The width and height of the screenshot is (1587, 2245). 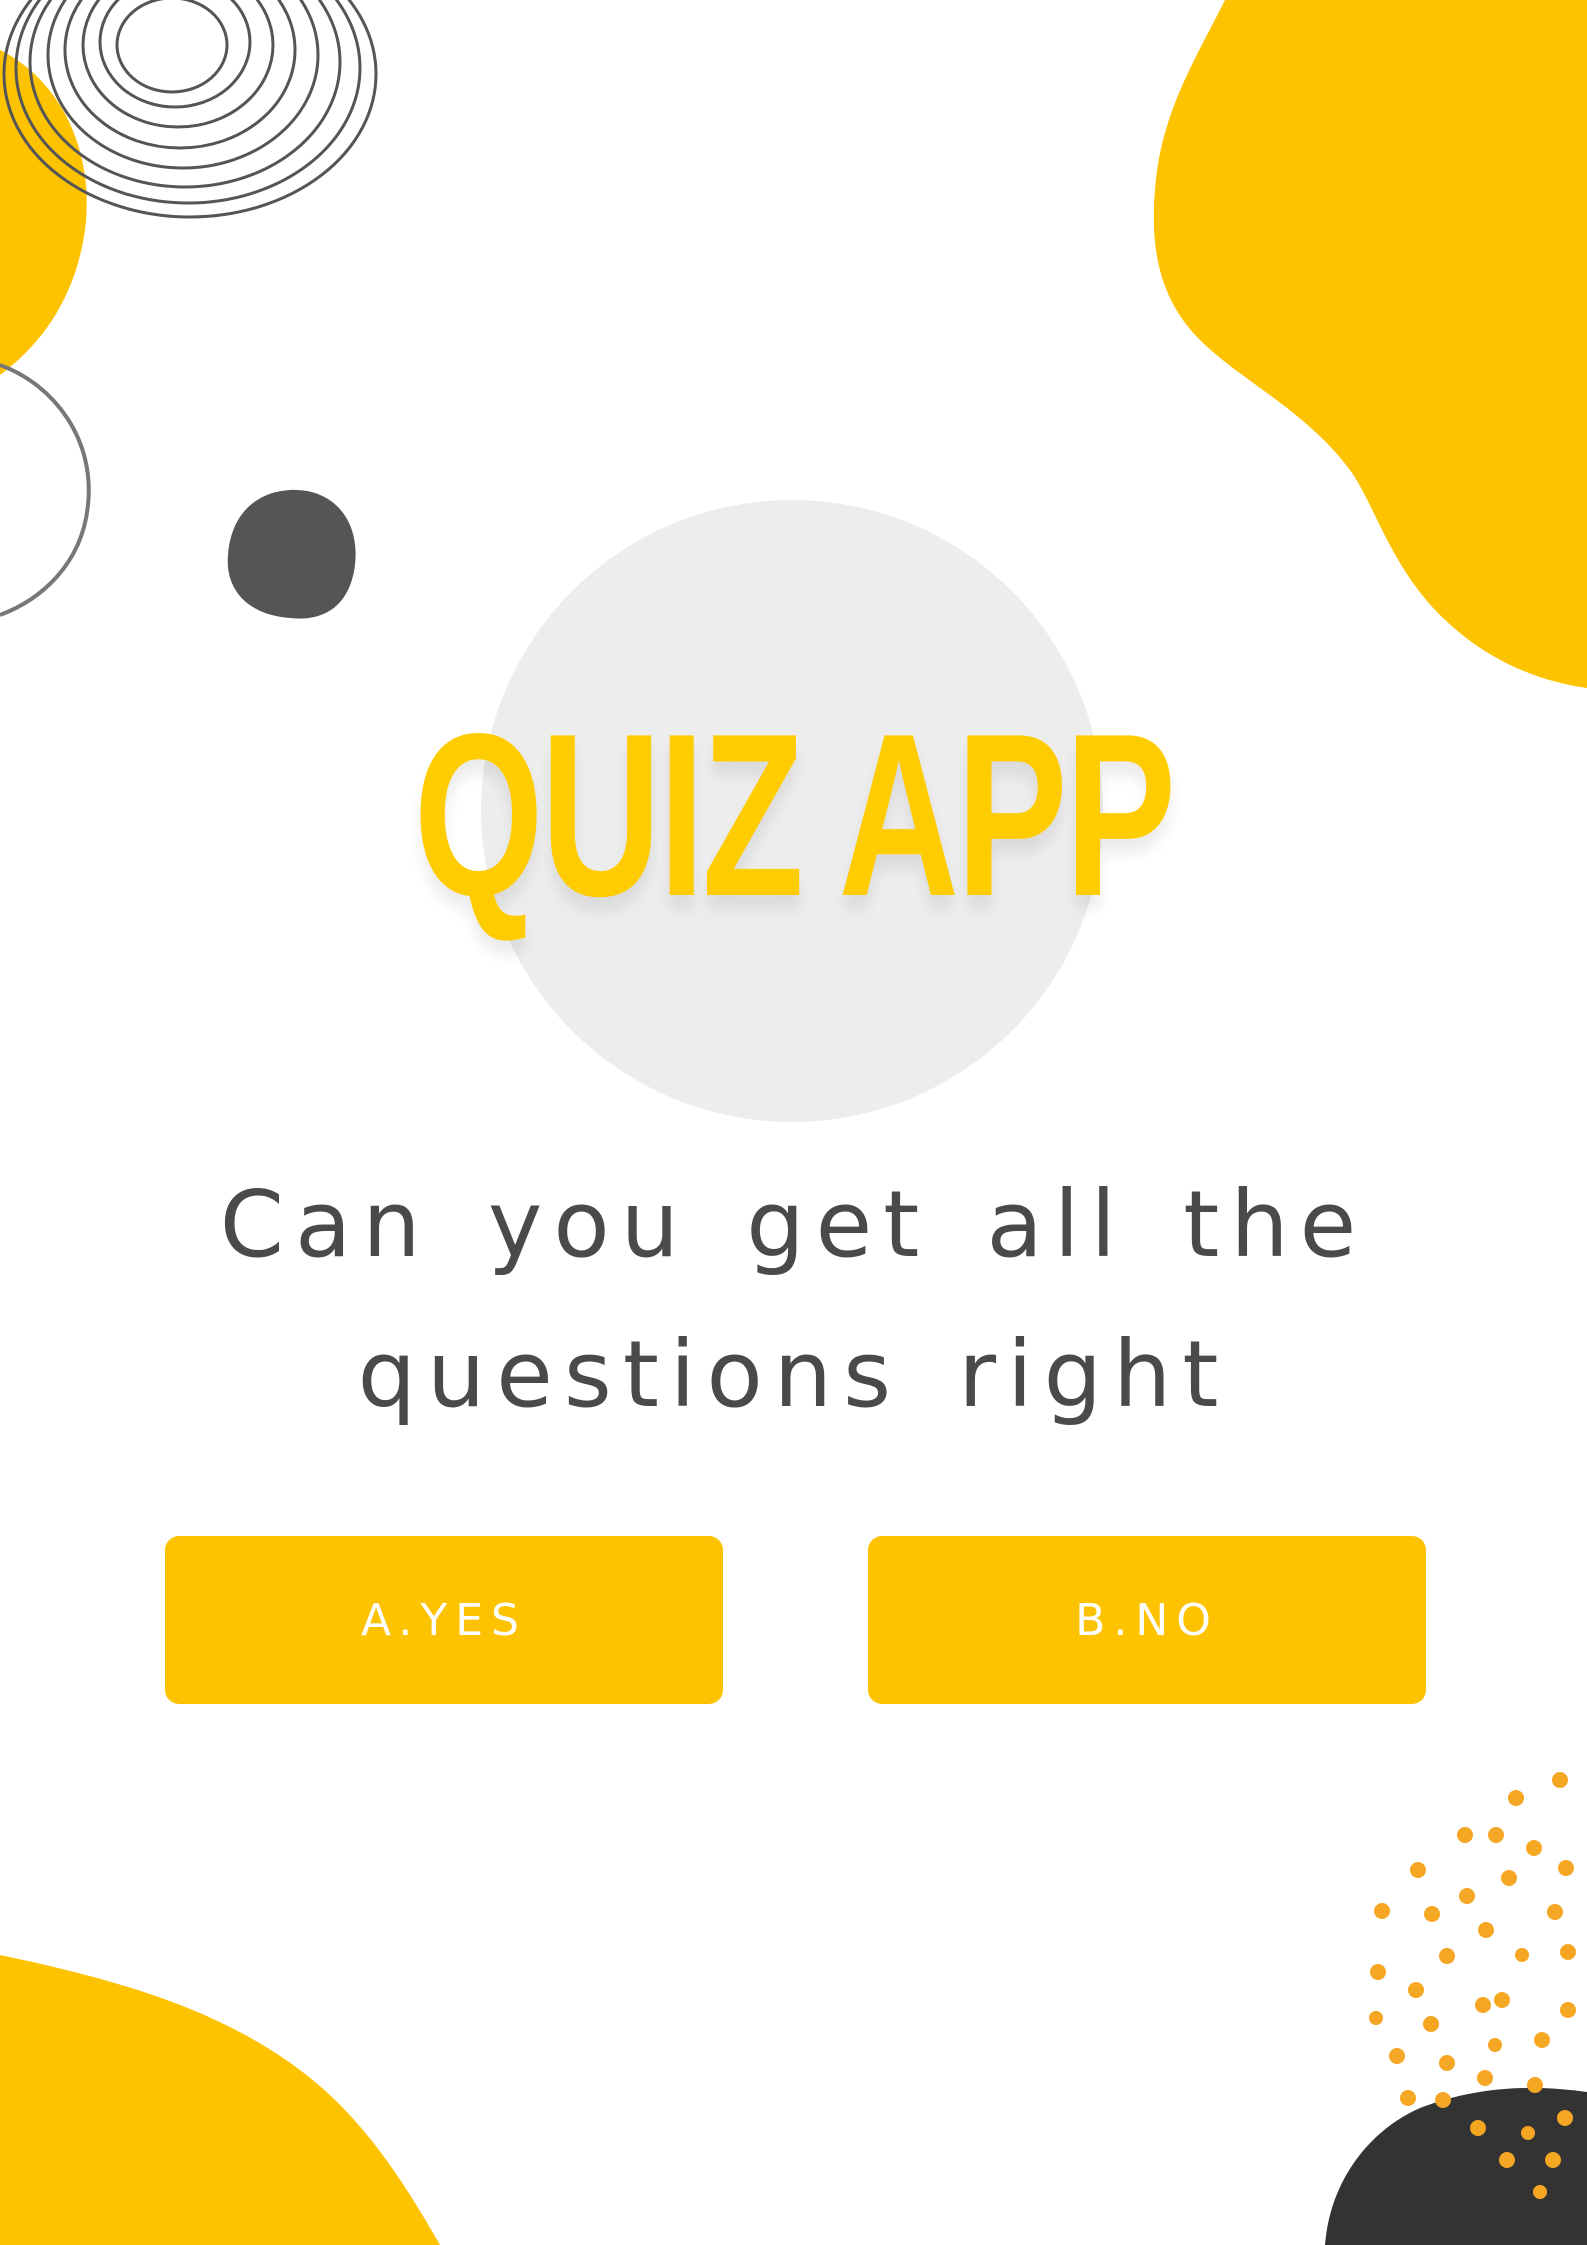 I want to click on bottom-left-yellow-blob, so click(x=220, y=2100).